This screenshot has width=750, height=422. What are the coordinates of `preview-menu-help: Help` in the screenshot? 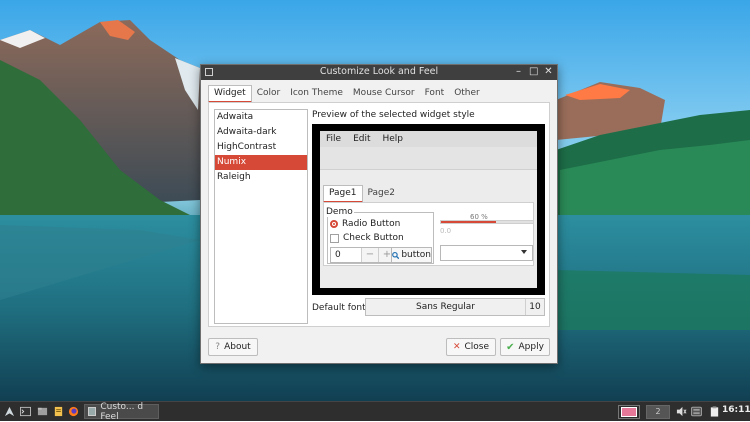 It's located at (393, 139).